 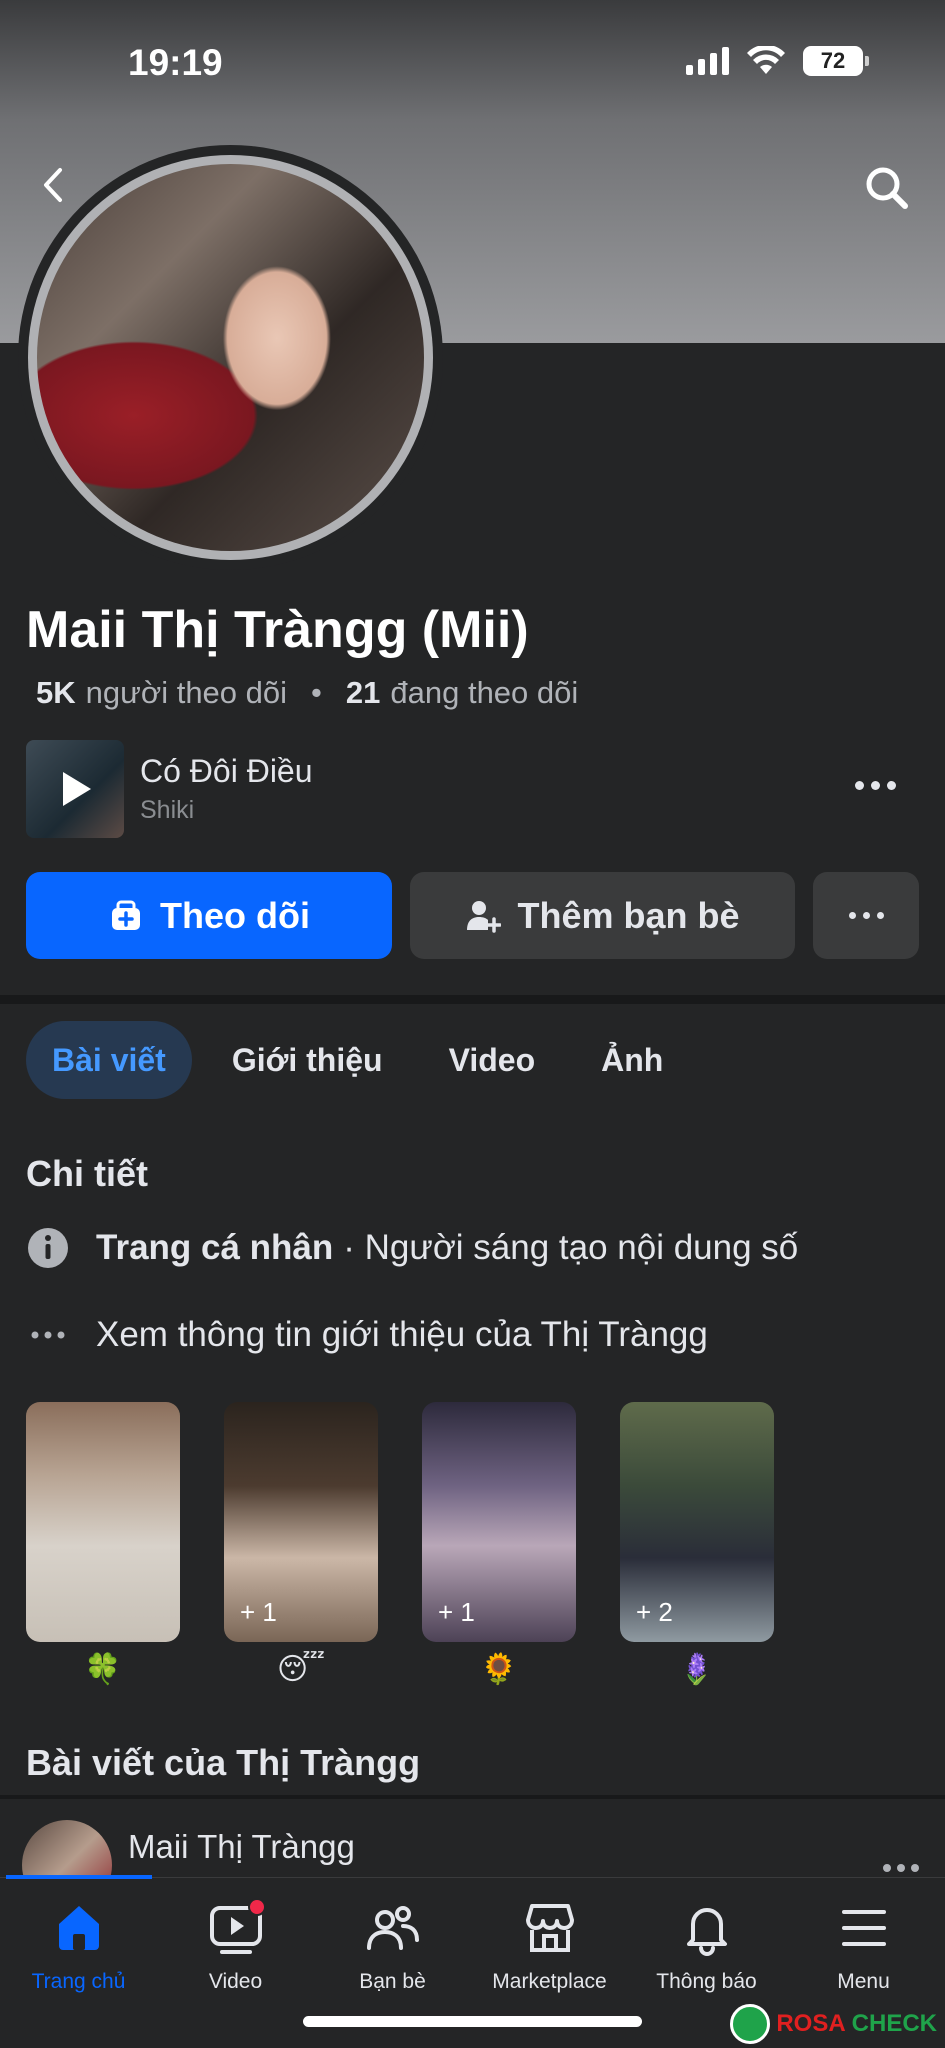 What do you see at coordinates (103, 1522) in the screenshot?
I see `highlight-cover` at bounding box center [103, 1522].